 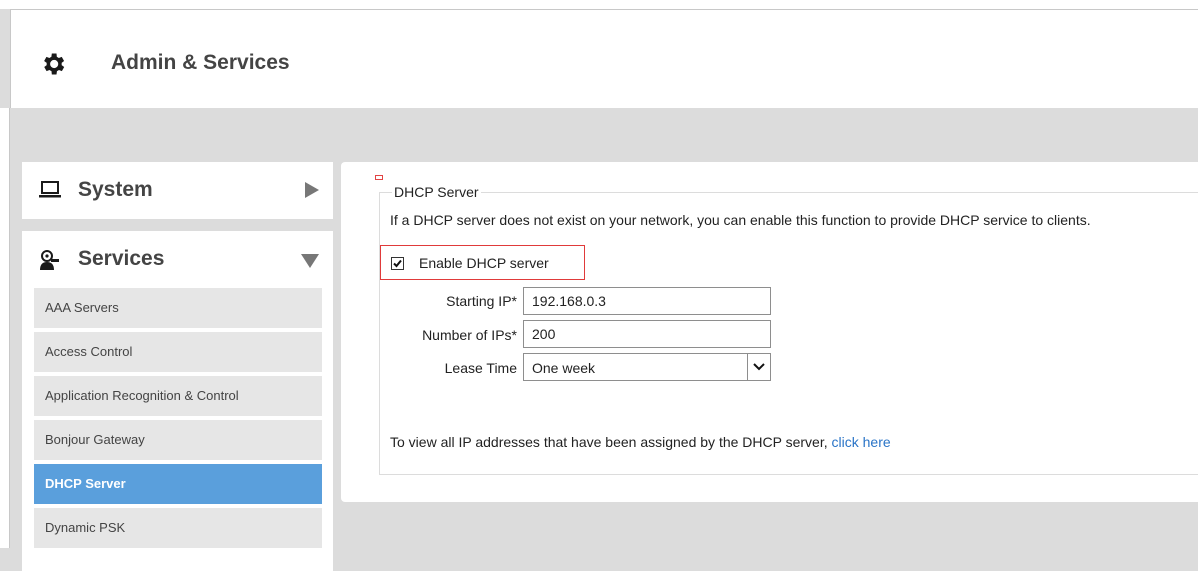 I want to click on sidebar-item-dhcp-server: DHCP Server, so click(x=178, y=484).